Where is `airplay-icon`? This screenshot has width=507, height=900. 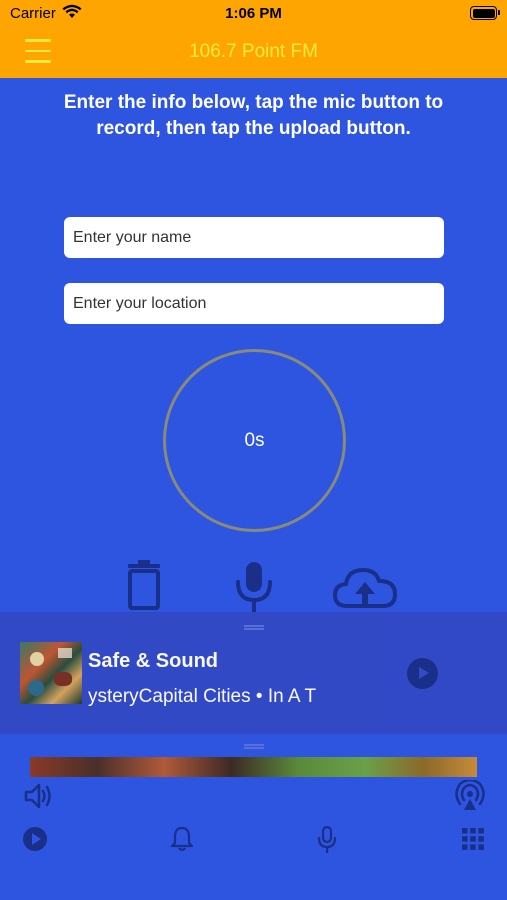
airplay-icon is located at coordinates (470, 796).